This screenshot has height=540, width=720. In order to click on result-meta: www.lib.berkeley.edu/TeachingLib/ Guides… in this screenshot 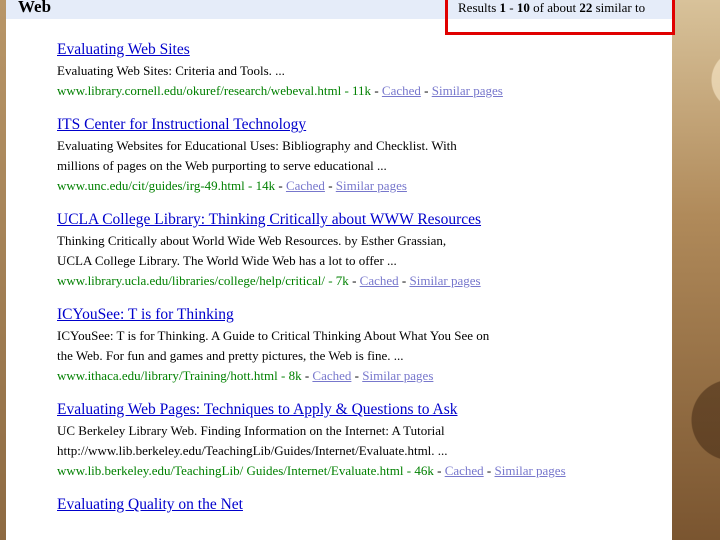, I will do `click(357, 471)`.